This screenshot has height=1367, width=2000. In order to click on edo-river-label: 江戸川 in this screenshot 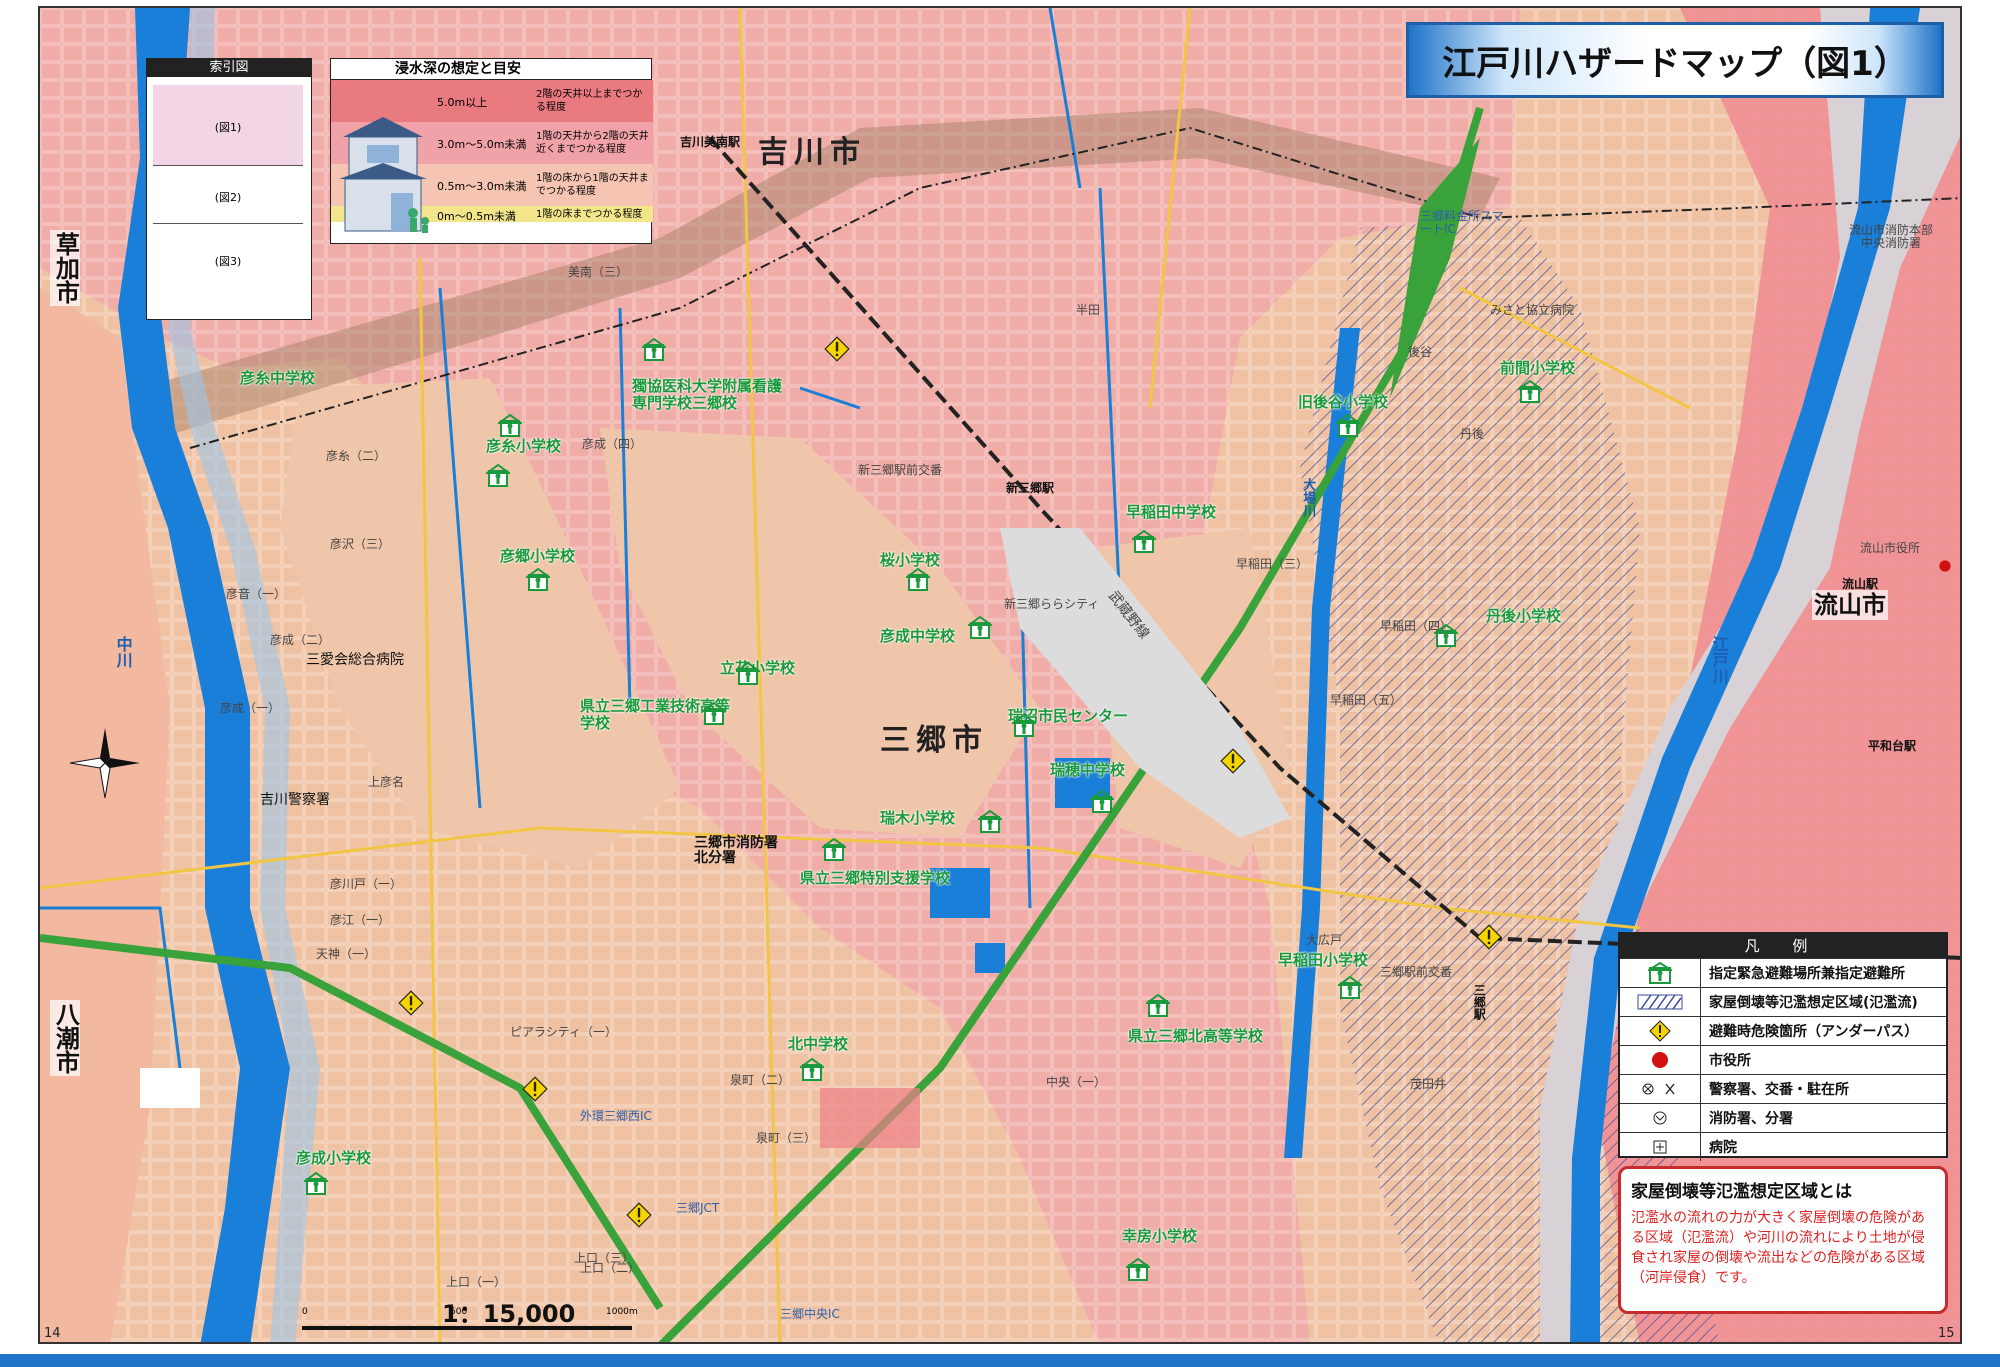, I will do `click(1719, 660)`.